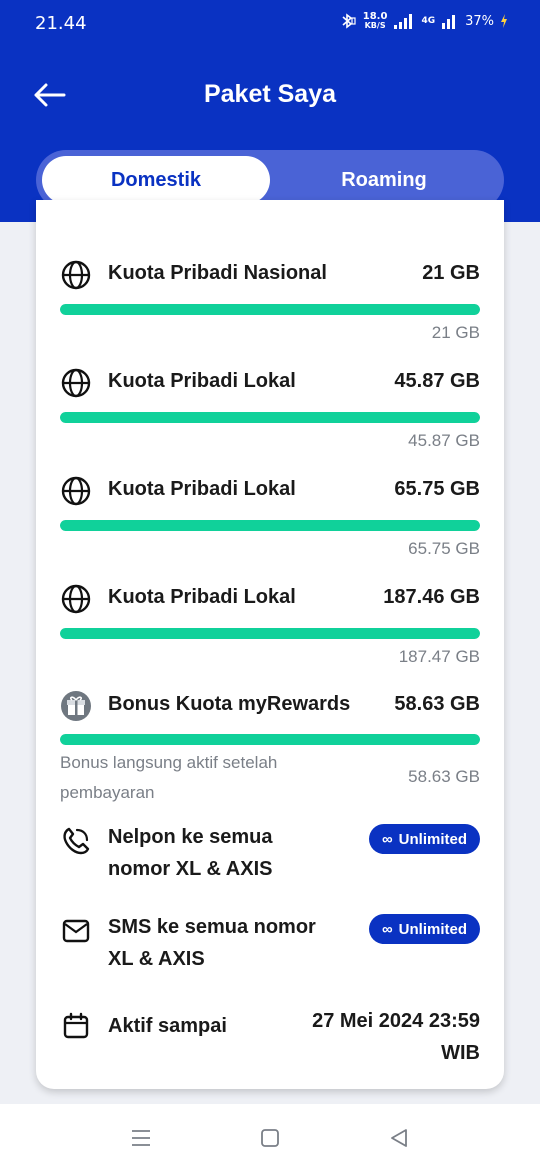 This screenshot has height=1170, width=540. Describe the element at coordinates (76, 1025) in the screenshot. I see `calendar-icon` at that location.